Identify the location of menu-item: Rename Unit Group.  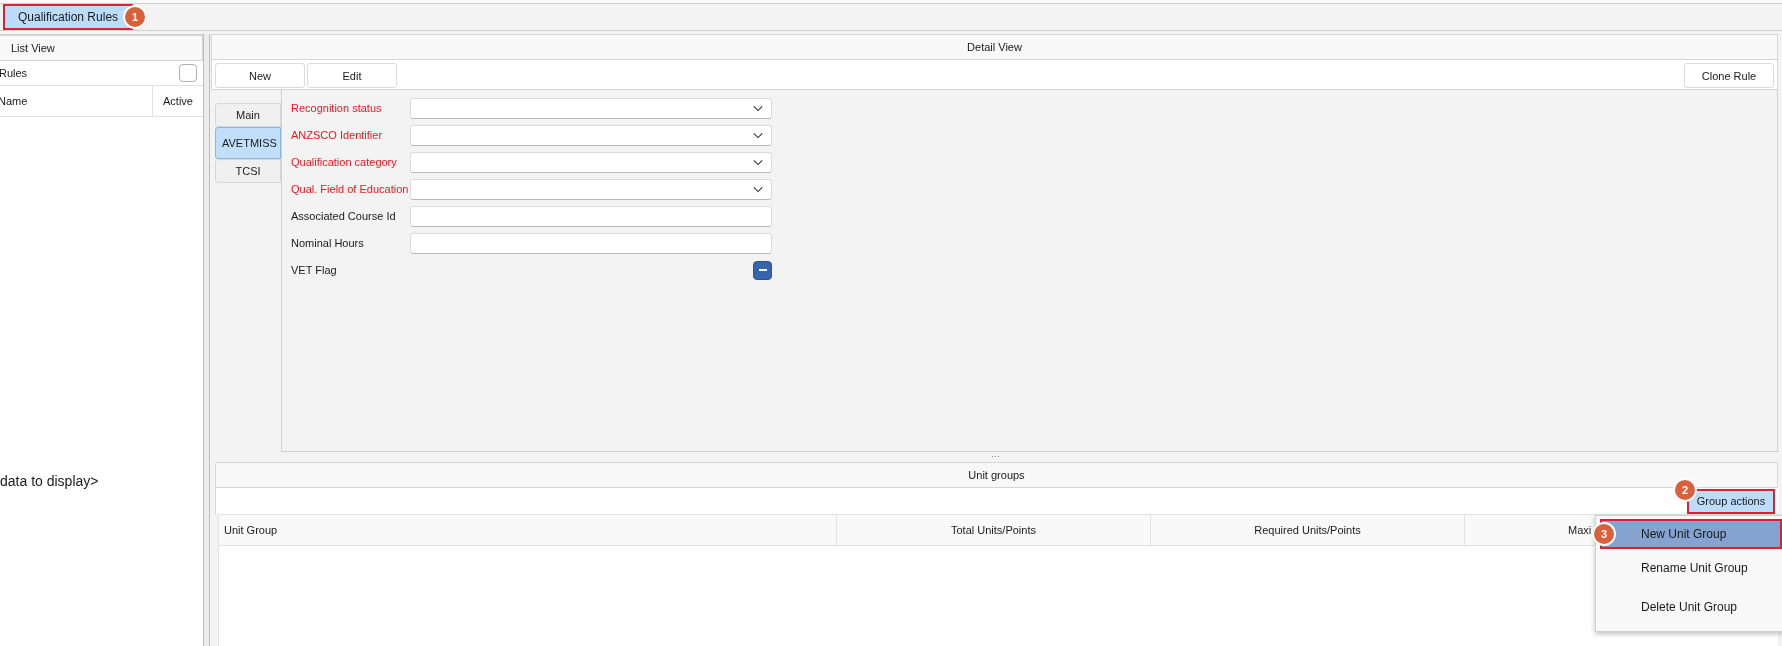
(1691, 568).